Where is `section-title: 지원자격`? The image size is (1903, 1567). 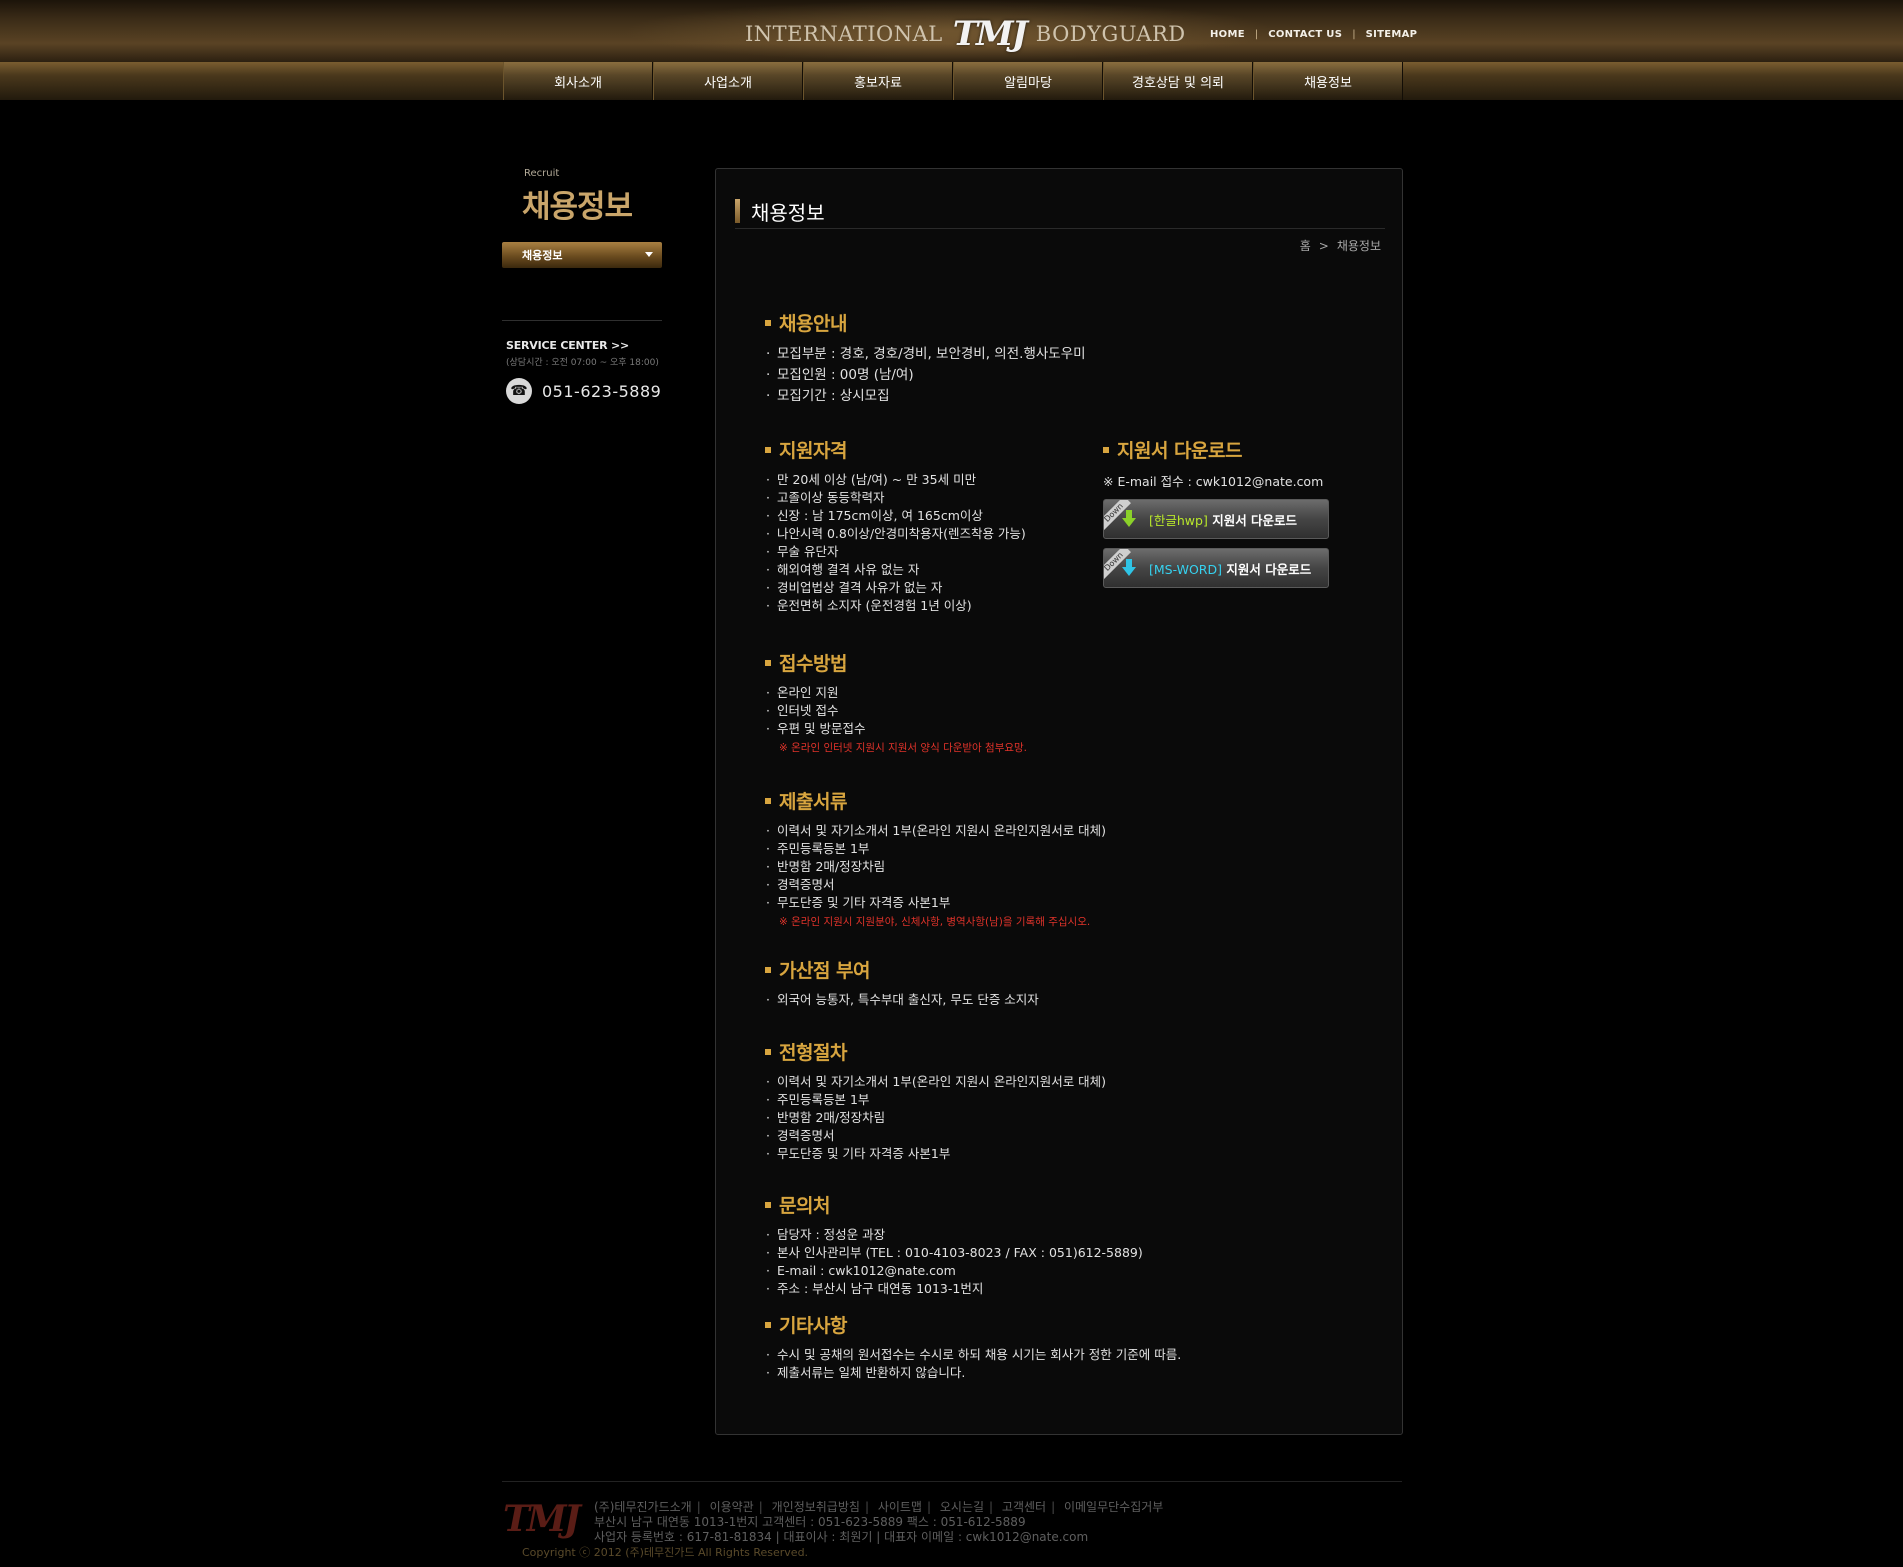 section-title: 지원자격 is located at coordinates (895, 449).